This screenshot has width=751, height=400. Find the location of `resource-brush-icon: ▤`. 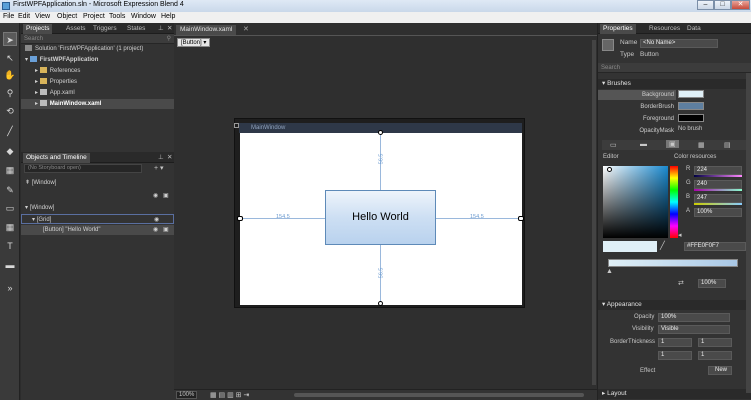

resource-brush-icon: ▤ is located at coordinates (727, 145).